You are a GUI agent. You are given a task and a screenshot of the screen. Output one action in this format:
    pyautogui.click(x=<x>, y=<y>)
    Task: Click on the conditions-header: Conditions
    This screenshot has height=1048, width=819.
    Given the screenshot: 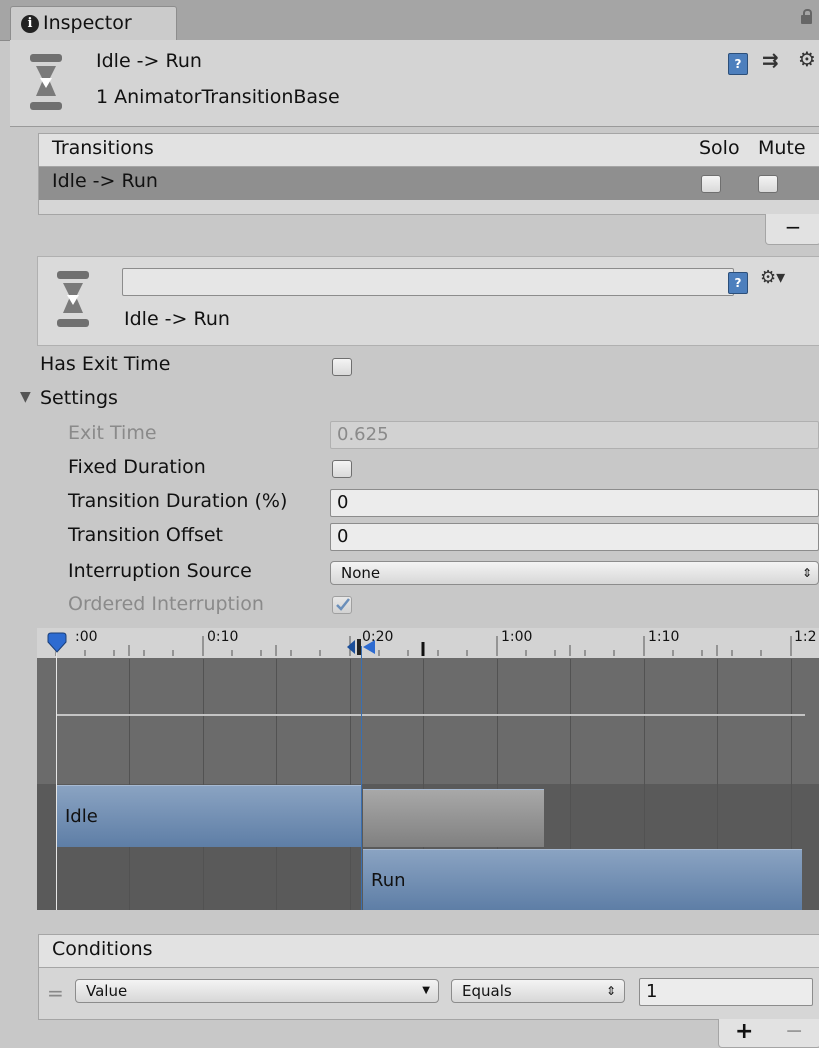 What is the action you would take?
    pyautogui.click(x=429, y=951)
    